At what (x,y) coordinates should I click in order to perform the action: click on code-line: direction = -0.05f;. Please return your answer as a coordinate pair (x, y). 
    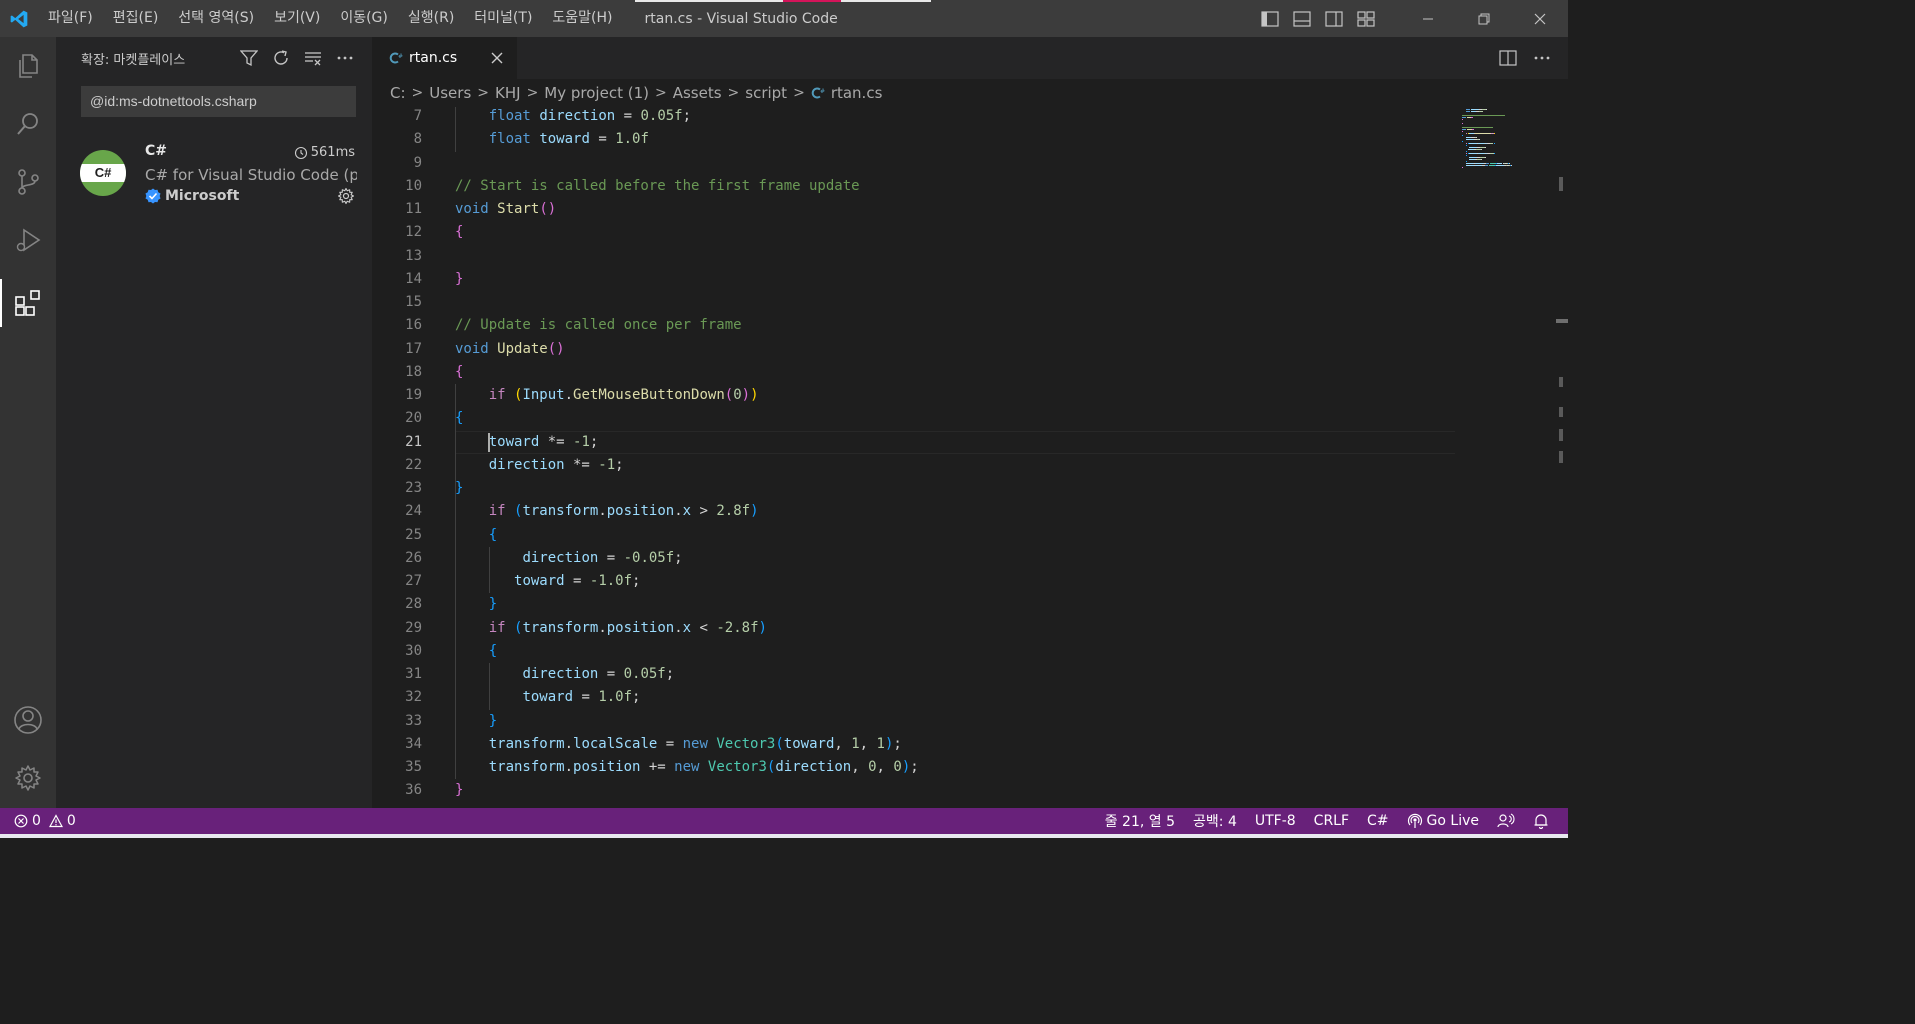
    Looking at the image, I should click on (602, 557).